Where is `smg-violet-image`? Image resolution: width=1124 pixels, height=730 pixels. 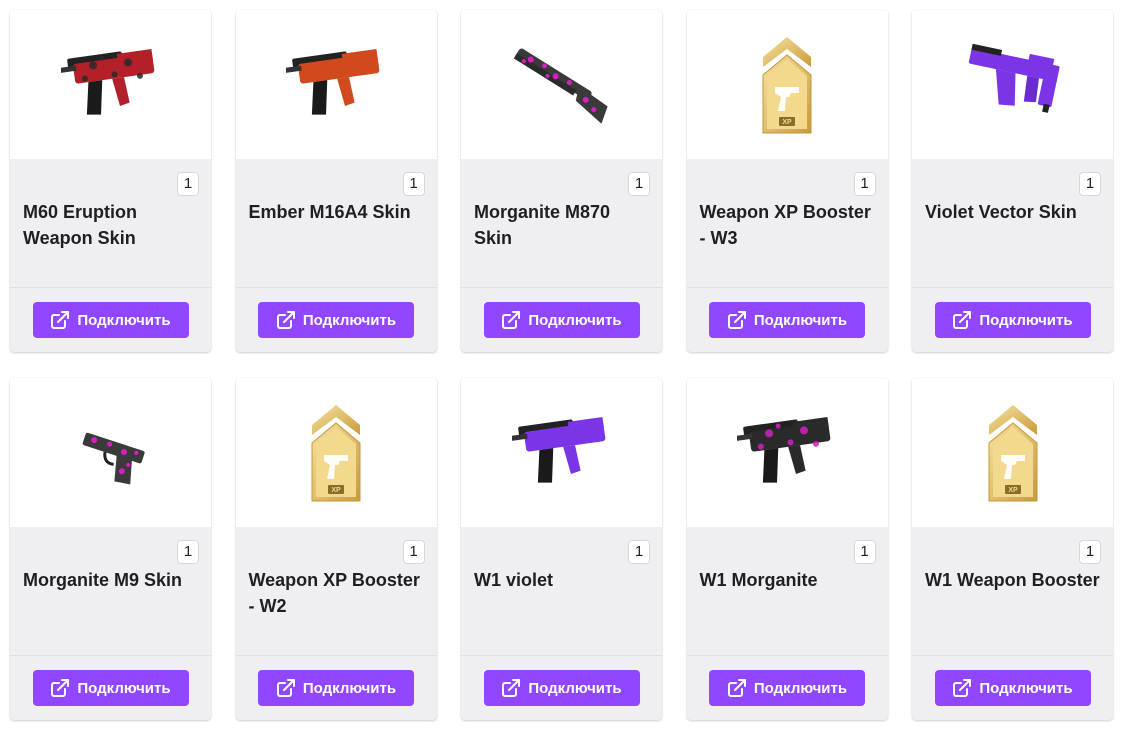
smg-violet-image is located at coordinates (1012, 84).